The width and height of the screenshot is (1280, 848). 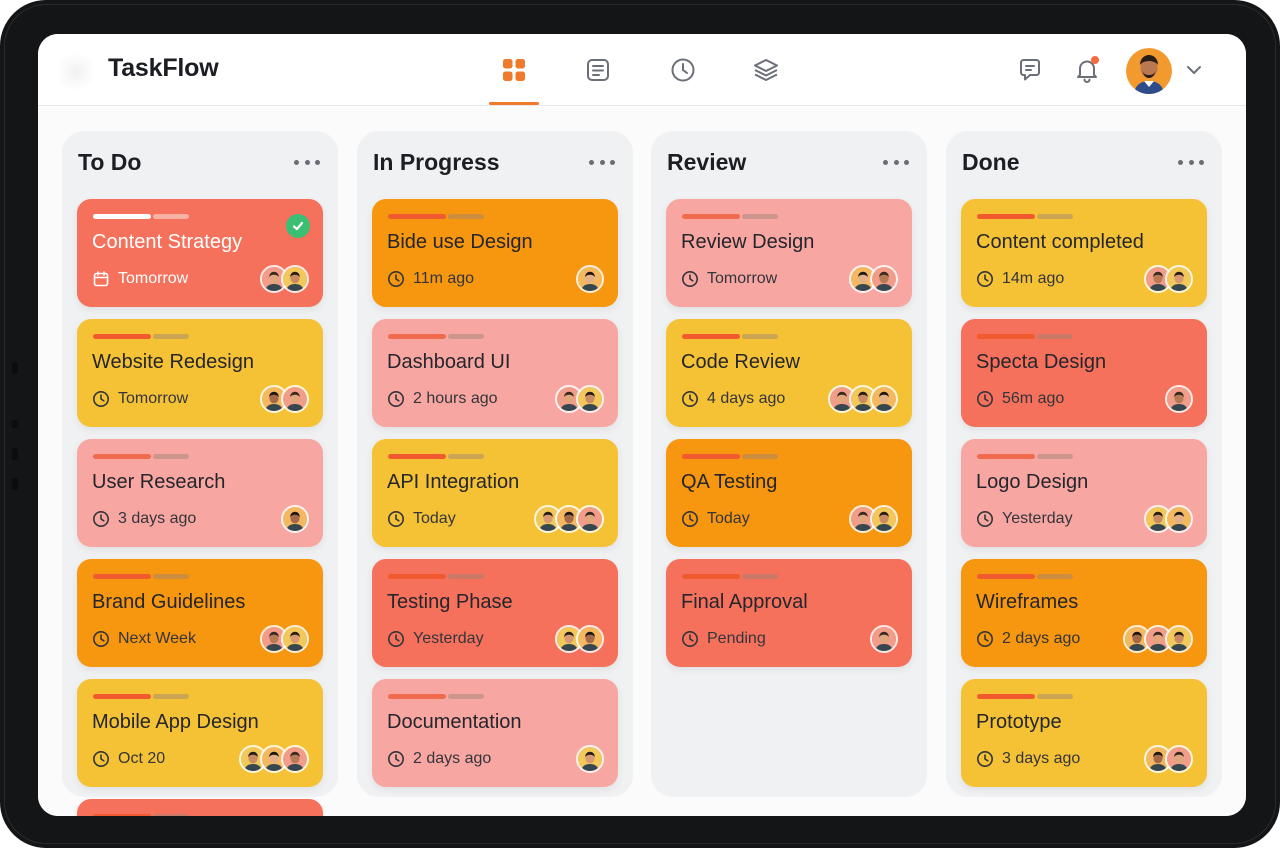 I want to click on notification-dot, so click(x=1095, y=60).